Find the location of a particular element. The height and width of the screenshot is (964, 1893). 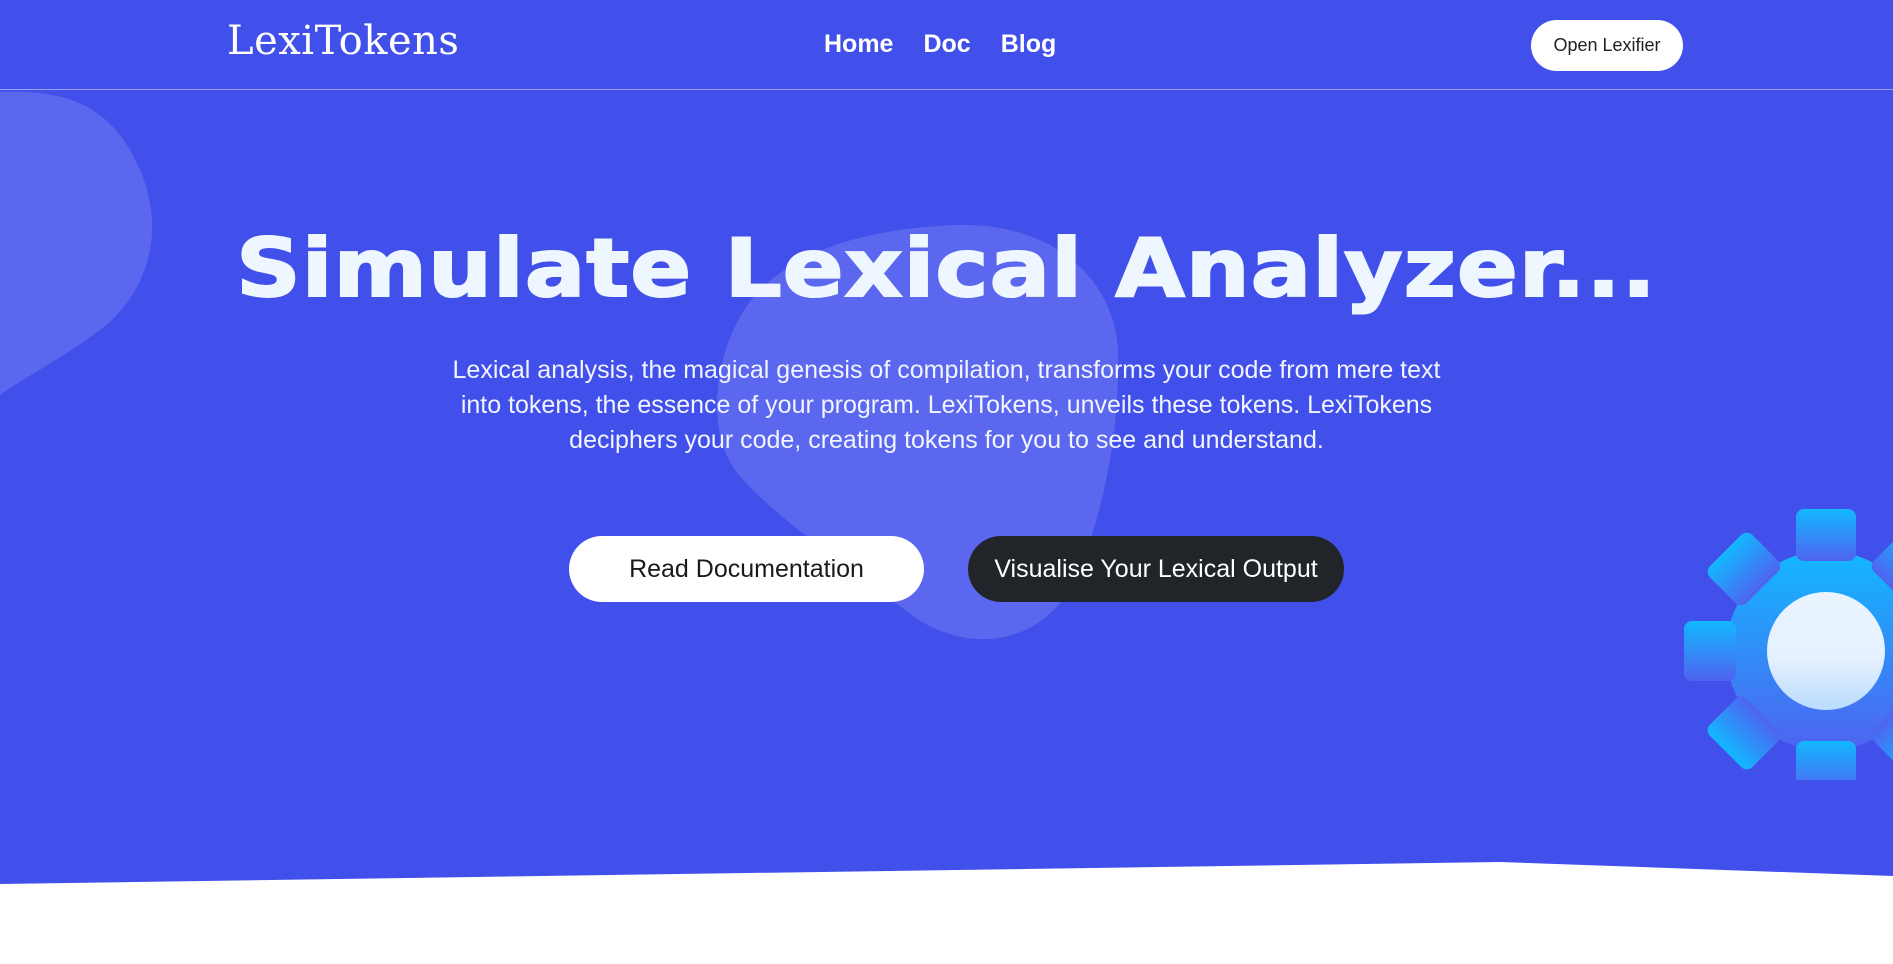

open-lexifier-button: Open Lexifier is located at coordinates (1607, 45).